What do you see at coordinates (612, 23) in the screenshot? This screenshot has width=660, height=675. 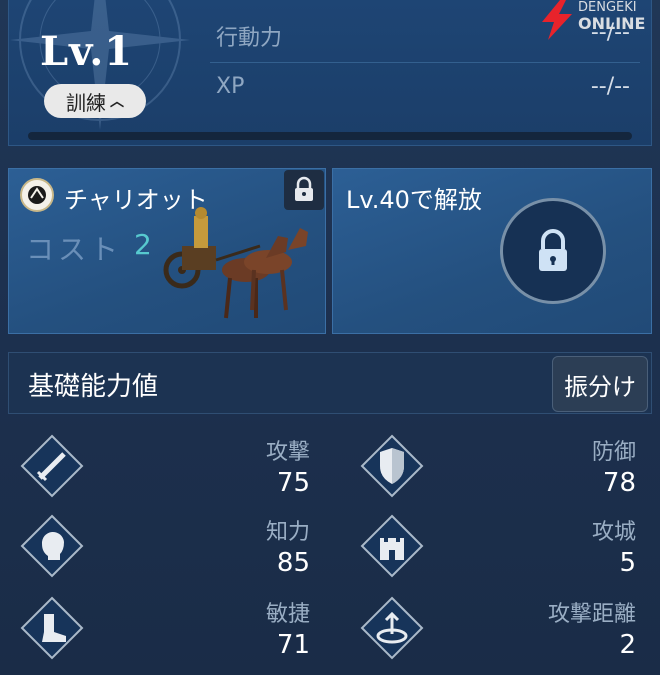 I see `watermark-line2: ONLINE` at bounding box center [612, 23].